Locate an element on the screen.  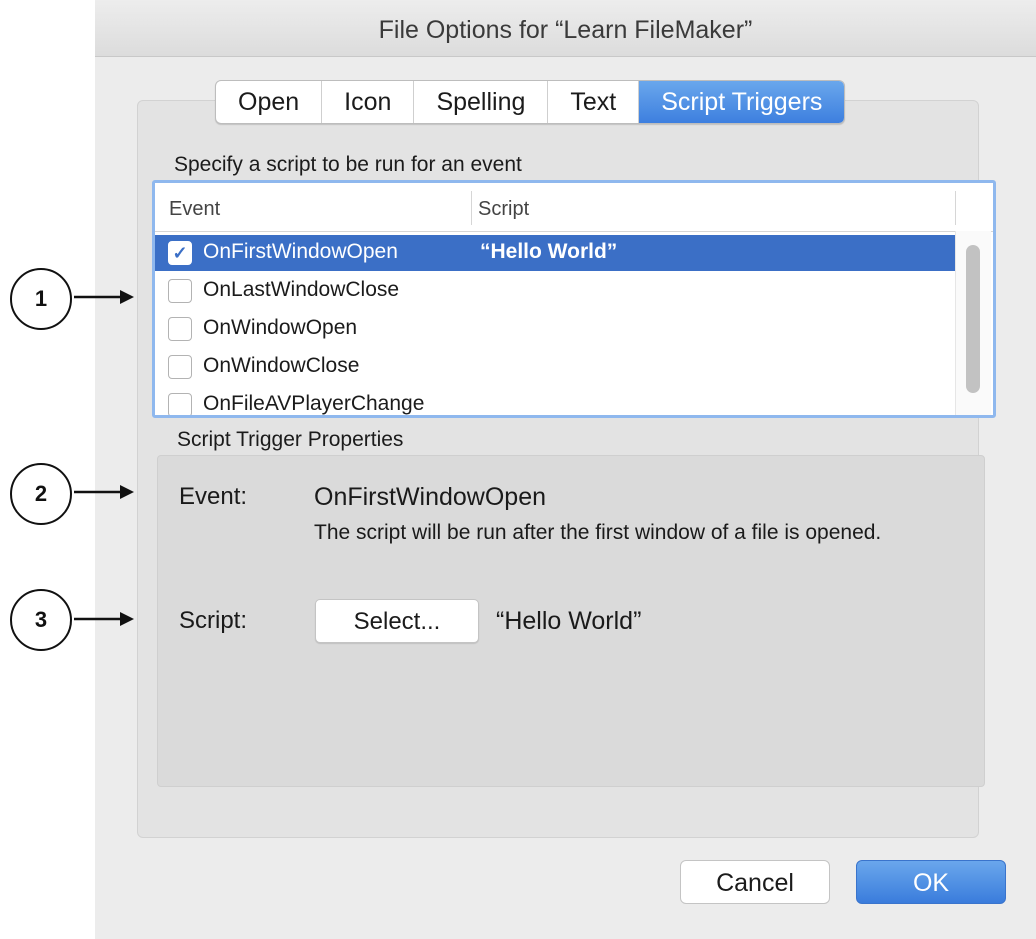
ok-button: OK is located at coordinates (931, 882).